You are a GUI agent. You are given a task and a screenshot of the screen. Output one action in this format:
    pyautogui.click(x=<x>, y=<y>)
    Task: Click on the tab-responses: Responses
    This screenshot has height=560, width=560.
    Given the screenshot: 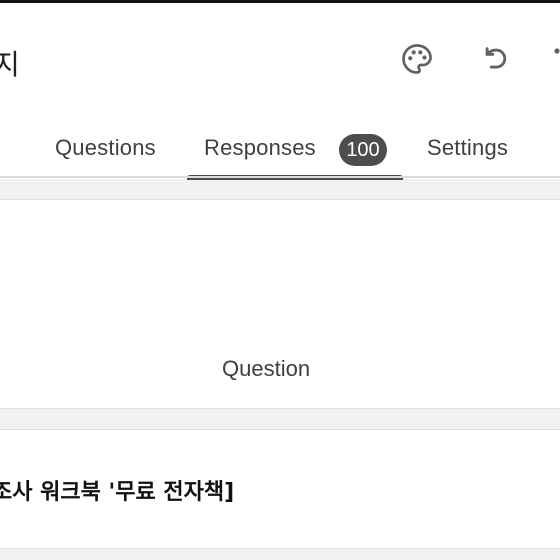 What is the action you would take?
    pyautogui.click(x=260, y=148)
    